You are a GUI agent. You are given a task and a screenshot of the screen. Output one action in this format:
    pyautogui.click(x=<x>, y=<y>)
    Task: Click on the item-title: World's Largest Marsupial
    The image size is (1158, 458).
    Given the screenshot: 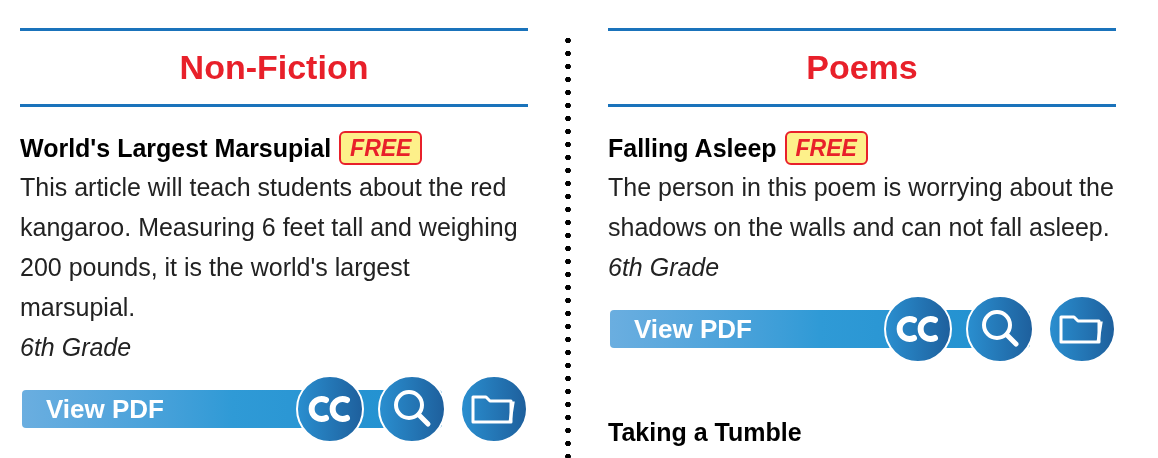 What is the action you would take?
    pyautogui.click(x=176, y=148)
    